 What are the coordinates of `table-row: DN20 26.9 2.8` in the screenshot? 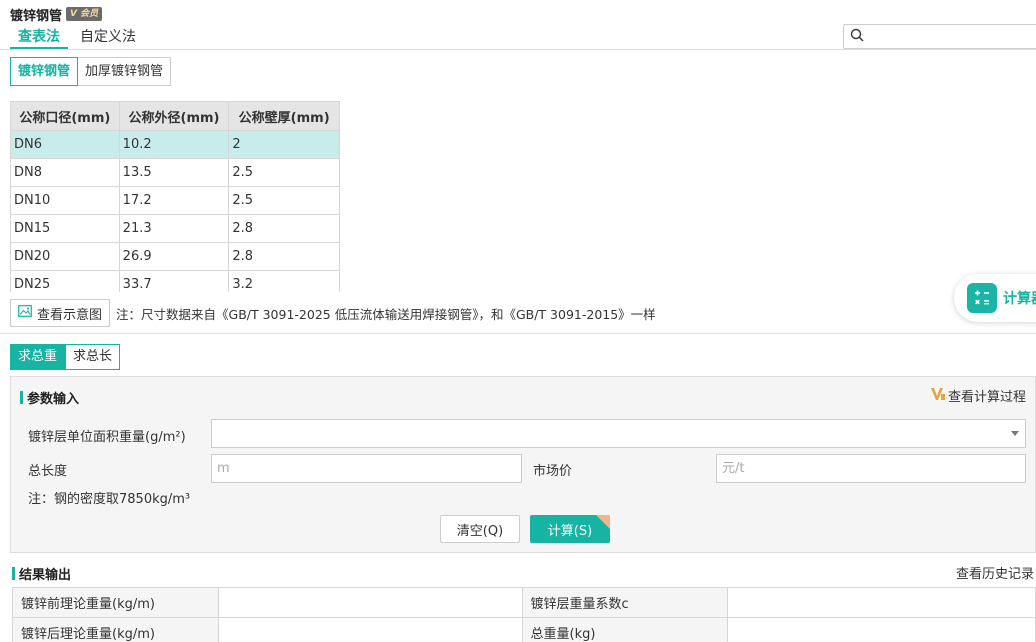 It's located at (175, 256).